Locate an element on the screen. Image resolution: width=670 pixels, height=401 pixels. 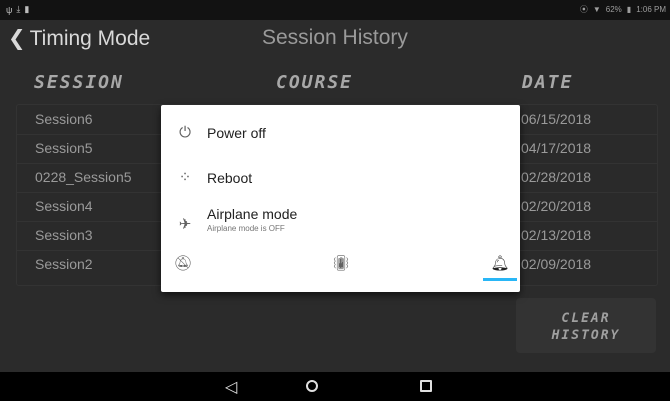
clear-history-line2: HISTORY is located at coordinates (586, 335).